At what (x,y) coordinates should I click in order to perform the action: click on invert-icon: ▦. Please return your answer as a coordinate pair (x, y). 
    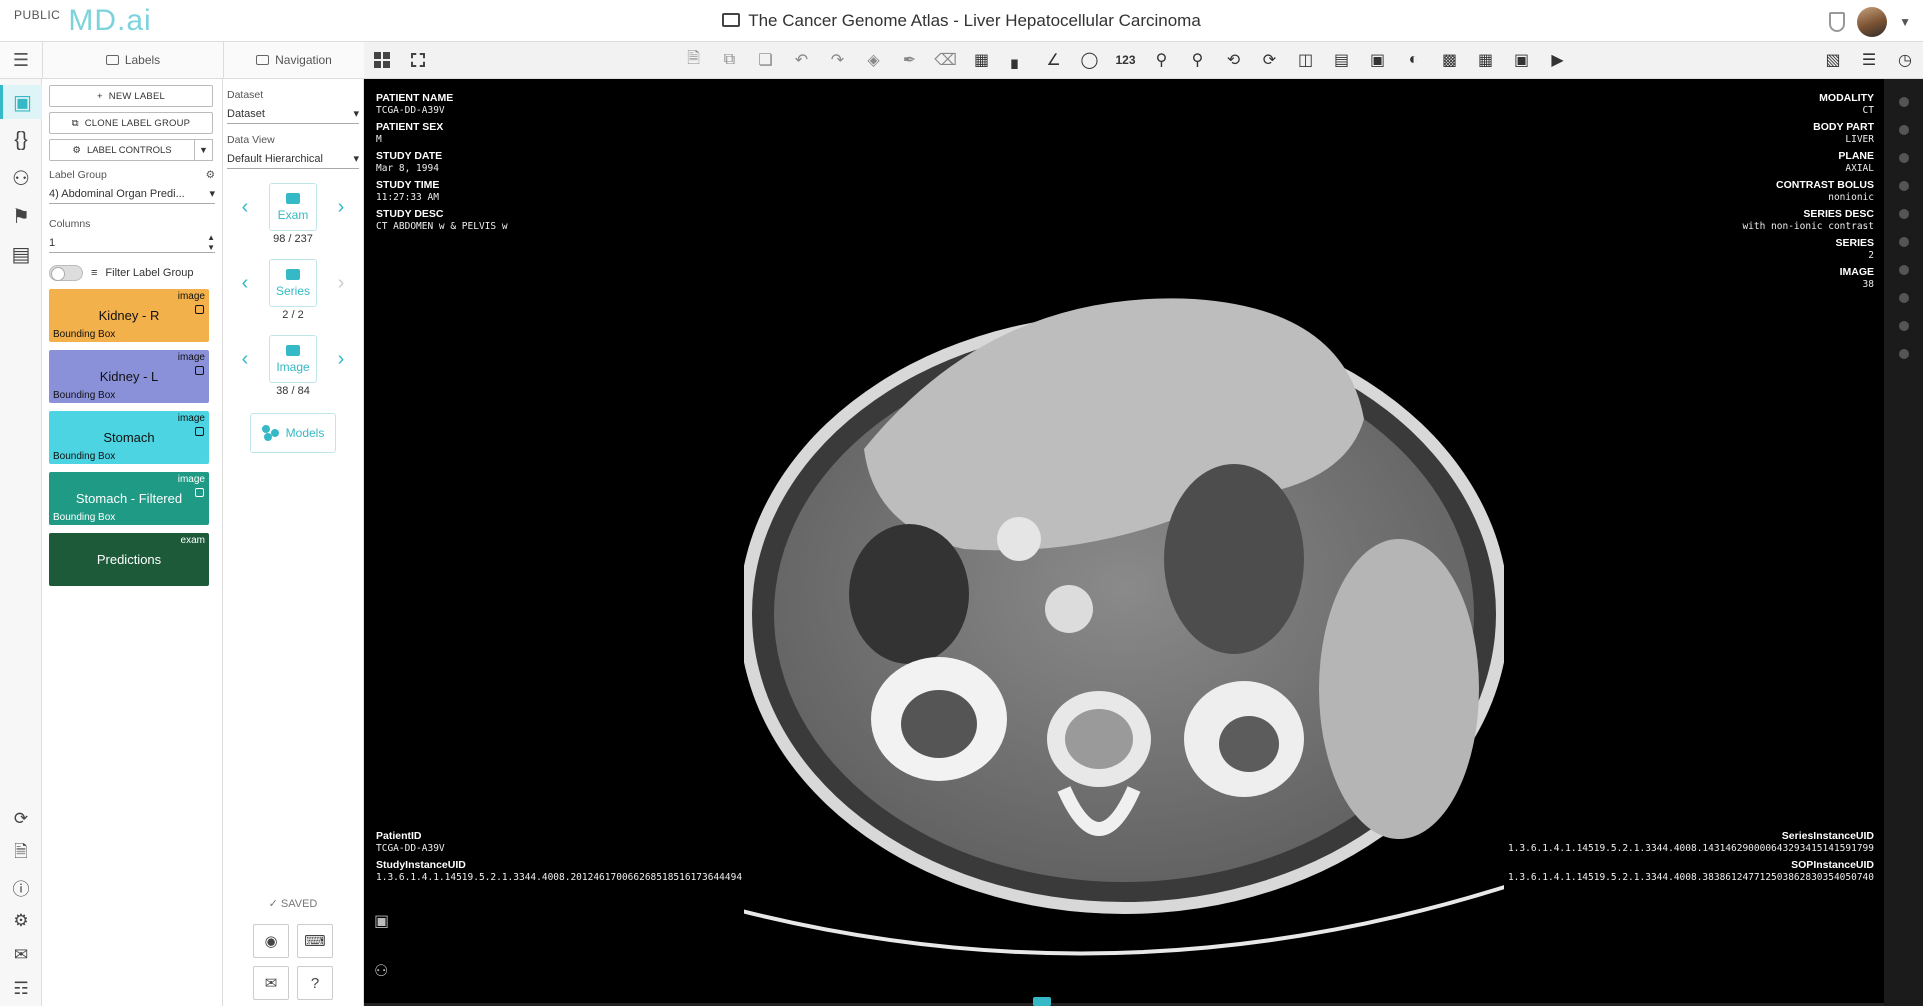
    Looking at the image, I should click on (1486, 60).